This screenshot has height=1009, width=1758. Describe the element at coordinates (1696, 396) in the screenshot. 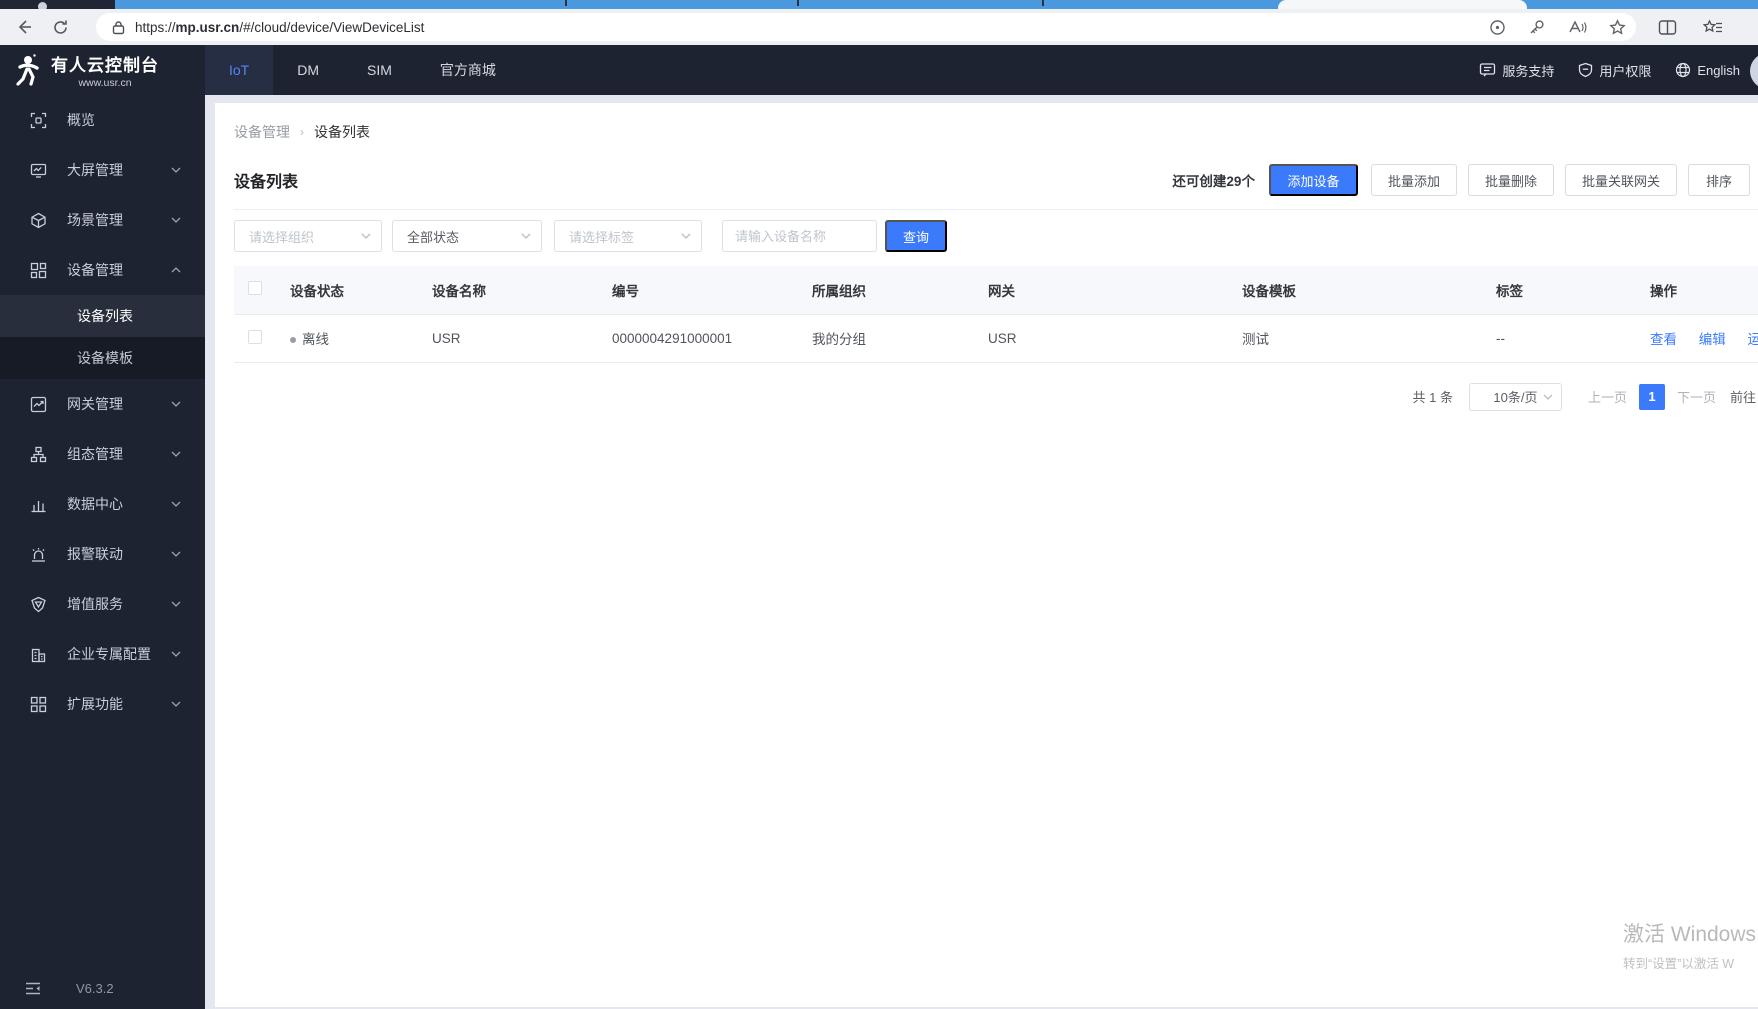

I see `next-page-button: 下一页` at that location.